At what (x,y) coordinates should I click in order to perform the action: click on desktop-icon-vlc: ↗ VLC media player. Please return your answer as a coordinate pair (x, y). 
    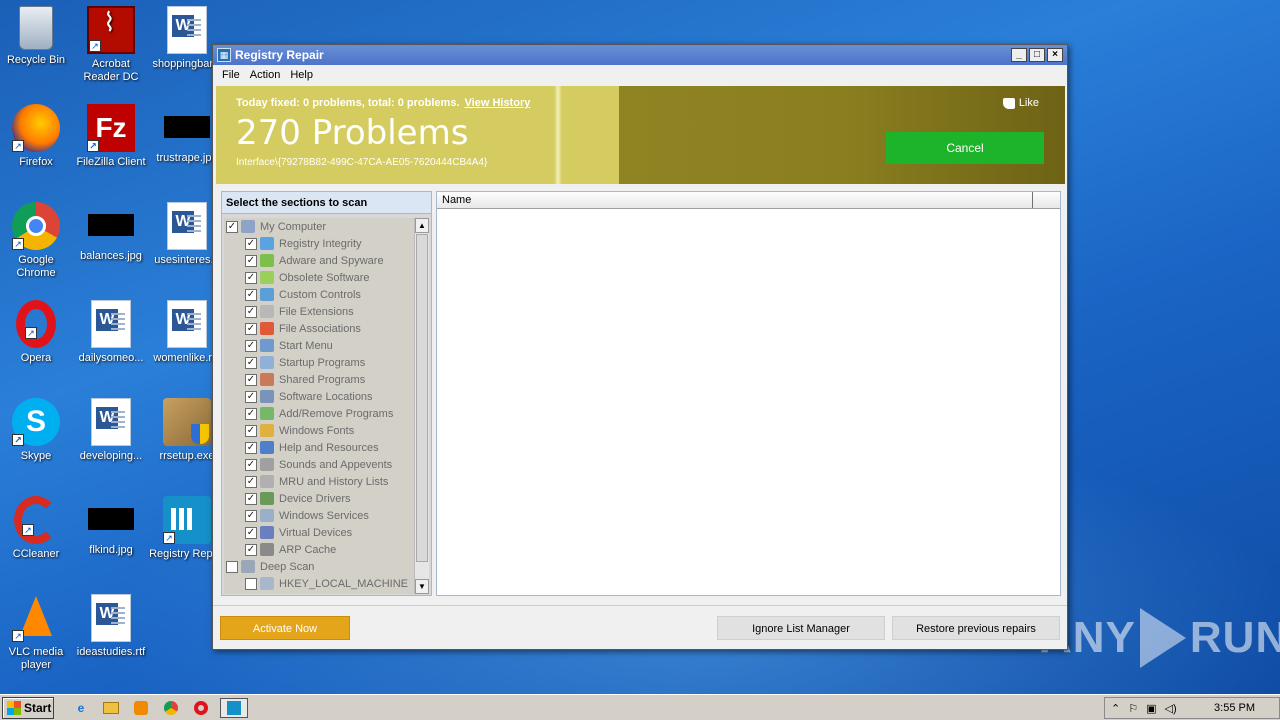
    Looking at the image, I should click on (37, 633).